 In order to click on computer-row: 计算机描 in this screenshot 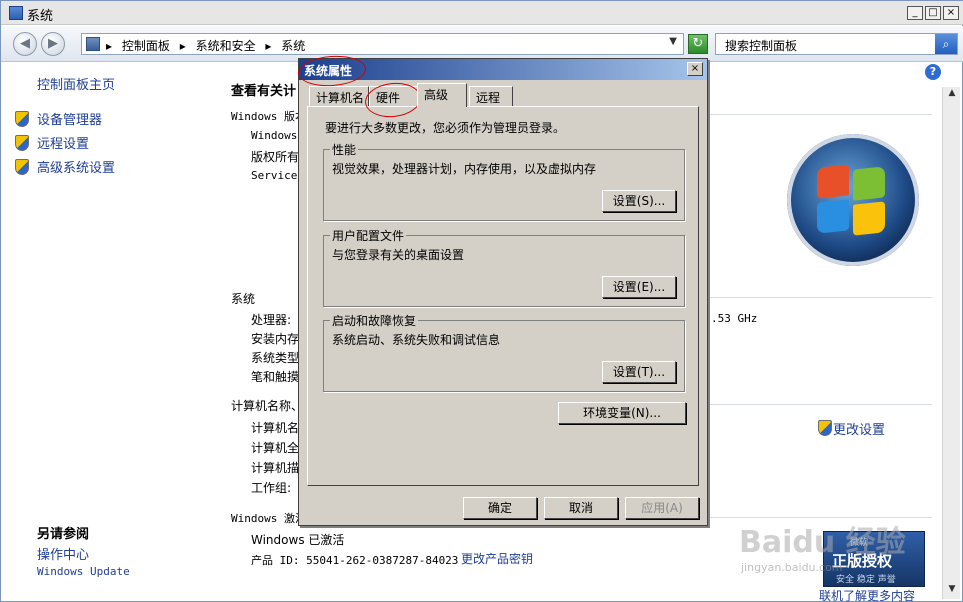, I will do `click(275, 468)`.